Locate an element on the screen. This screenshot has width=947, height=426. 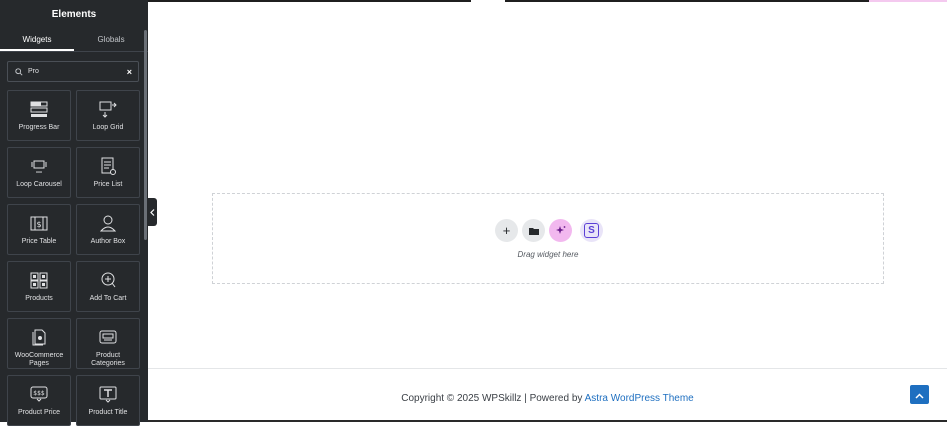
widget-progress-bar: Progress Bar is located at coordinates (39, 115).